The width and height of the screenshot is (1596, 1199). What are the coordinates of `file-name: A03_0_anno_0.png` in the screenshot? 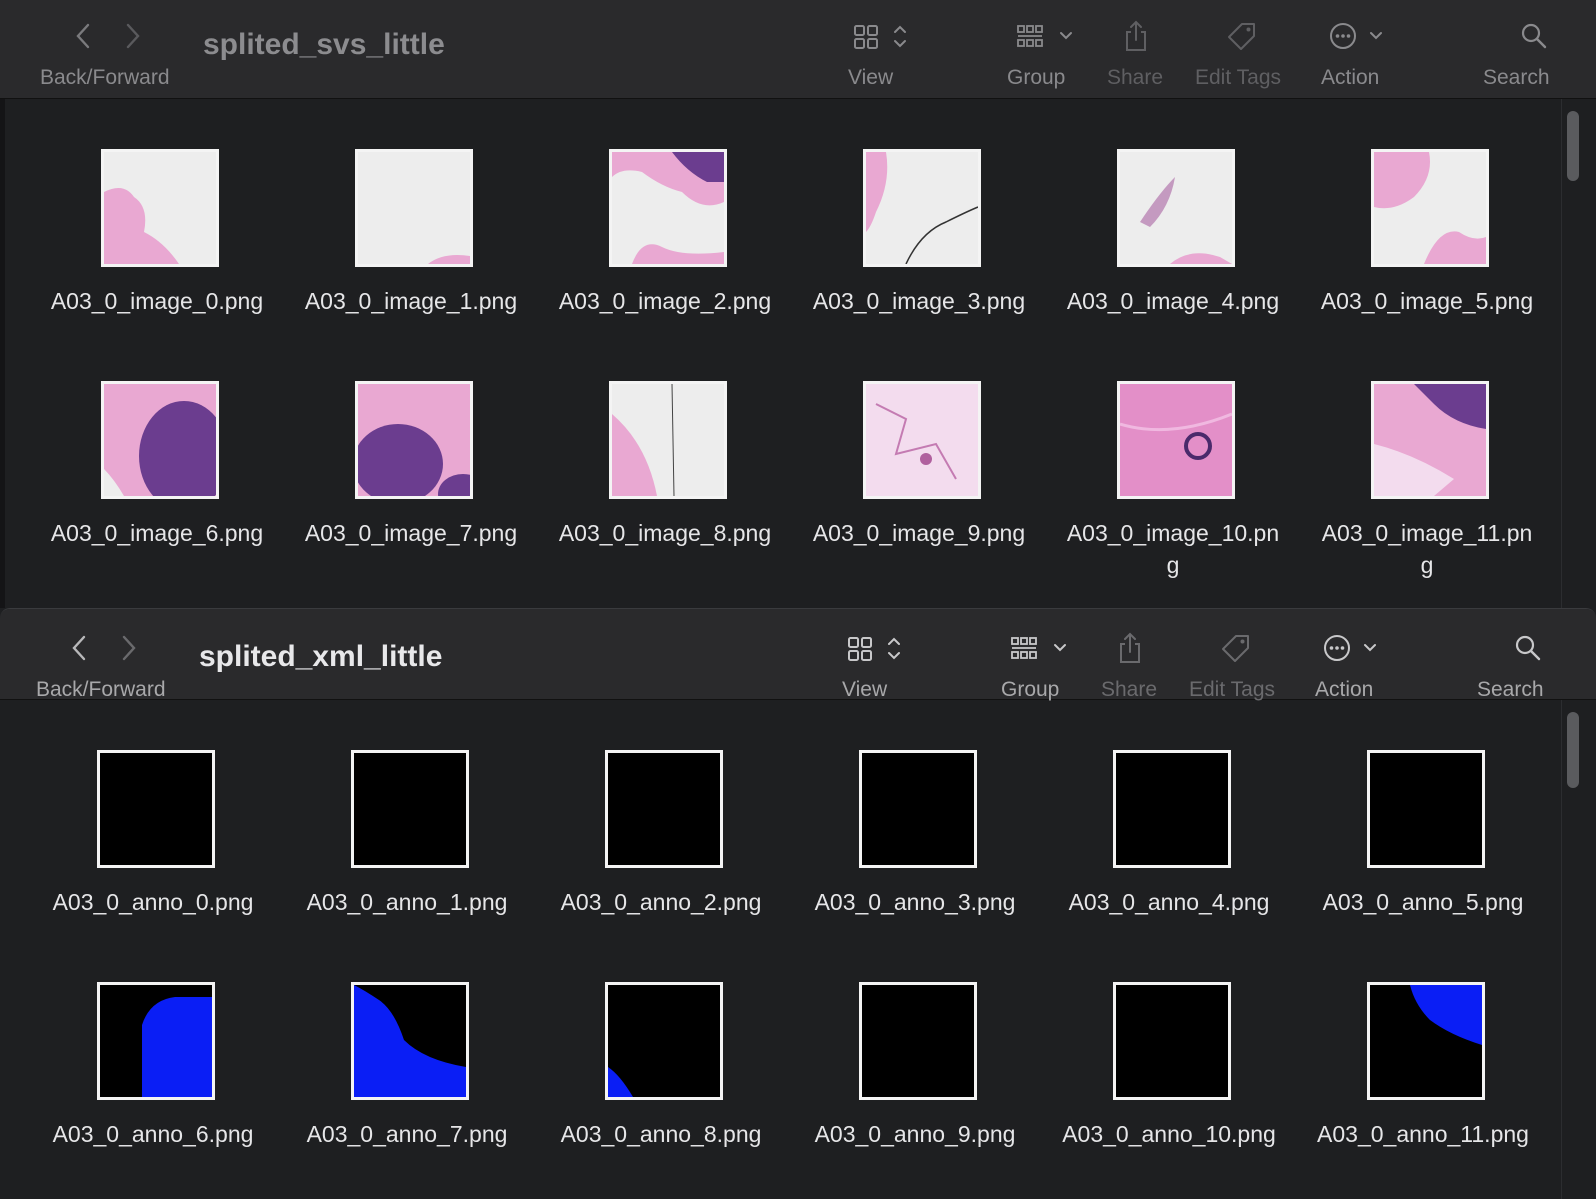 It's located at (153, 902).